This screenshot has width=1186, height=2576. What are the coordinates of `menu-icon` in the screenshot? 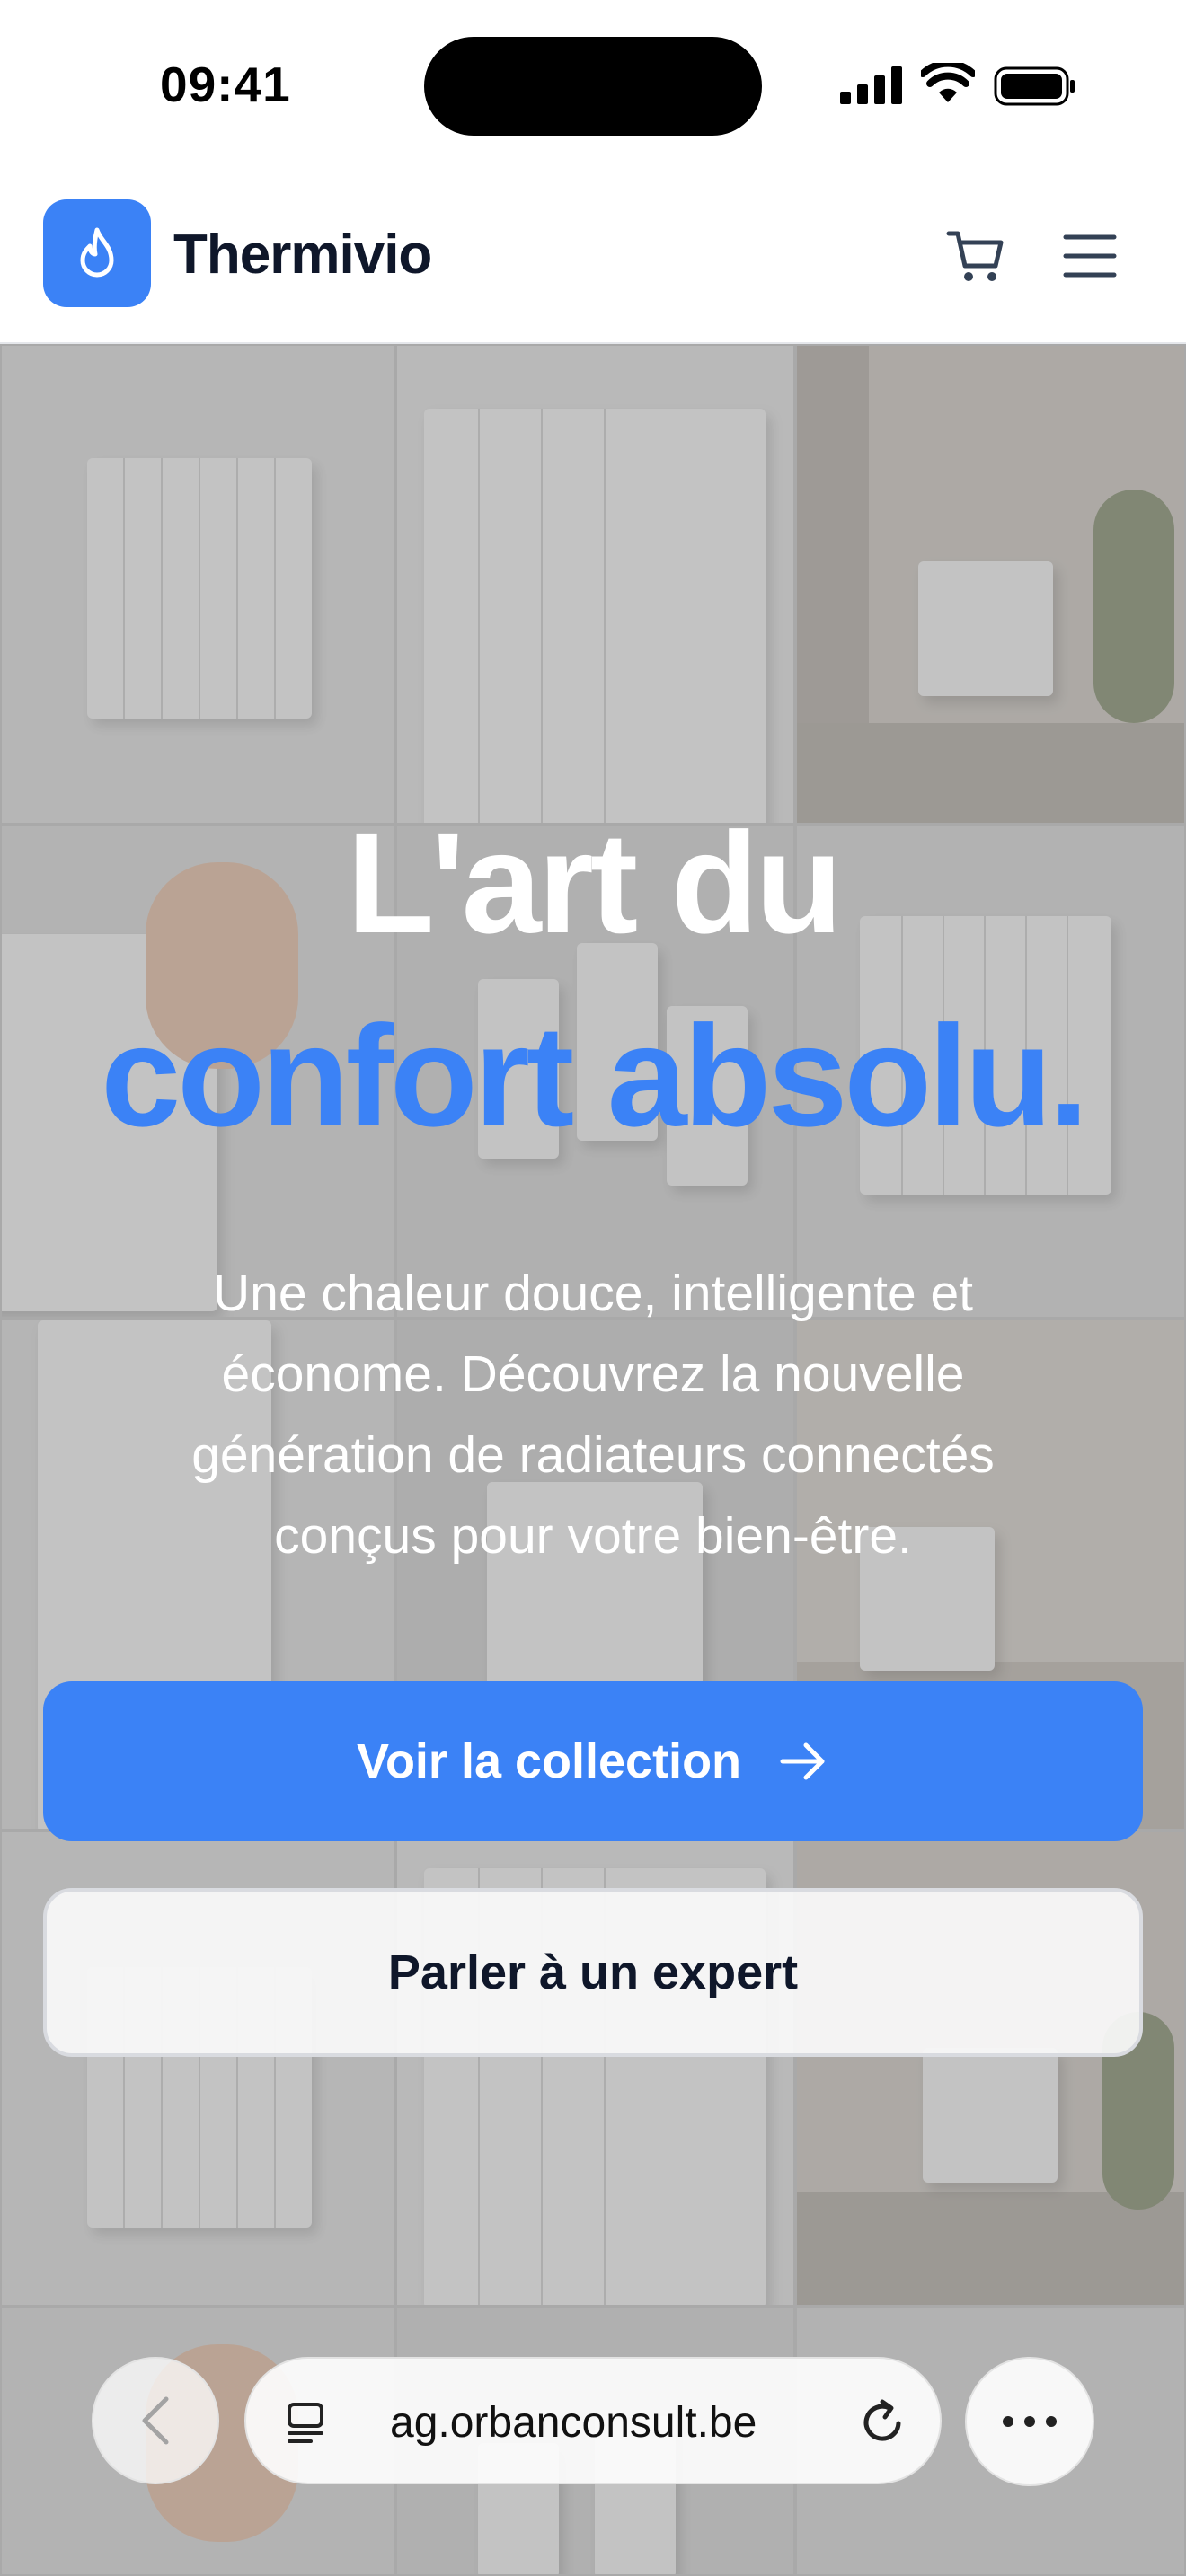 It's located at (1090, 256).